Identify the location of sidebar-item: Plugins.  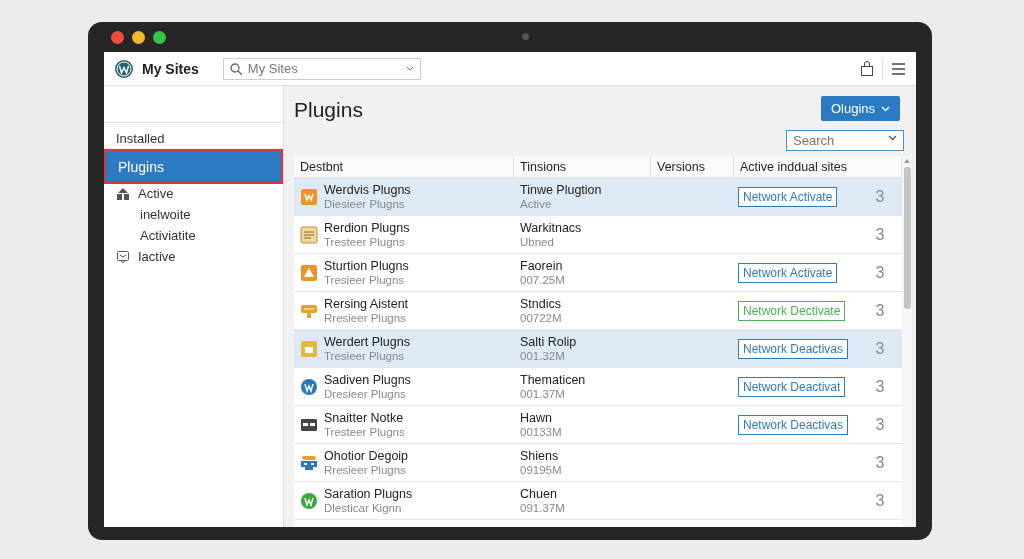
(193, 166).